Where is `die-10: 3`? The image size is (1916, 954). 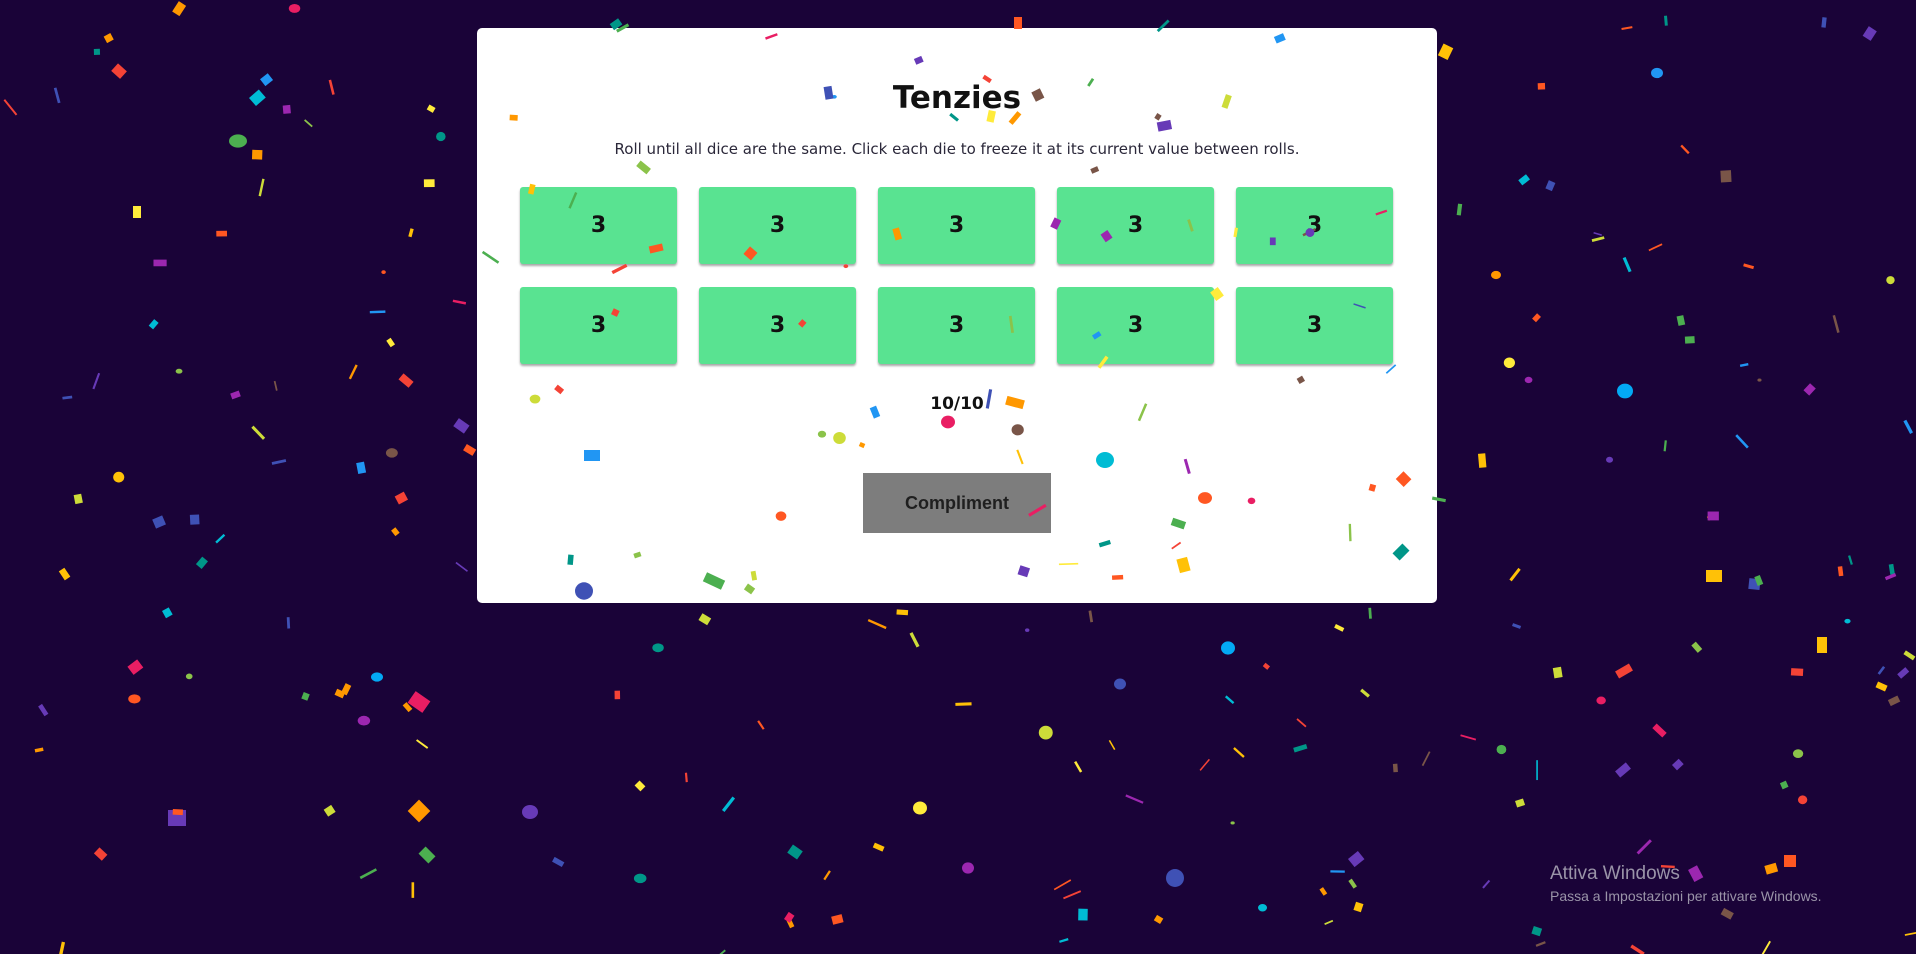 die-10: 3 is located at coordinates (1314, 325).